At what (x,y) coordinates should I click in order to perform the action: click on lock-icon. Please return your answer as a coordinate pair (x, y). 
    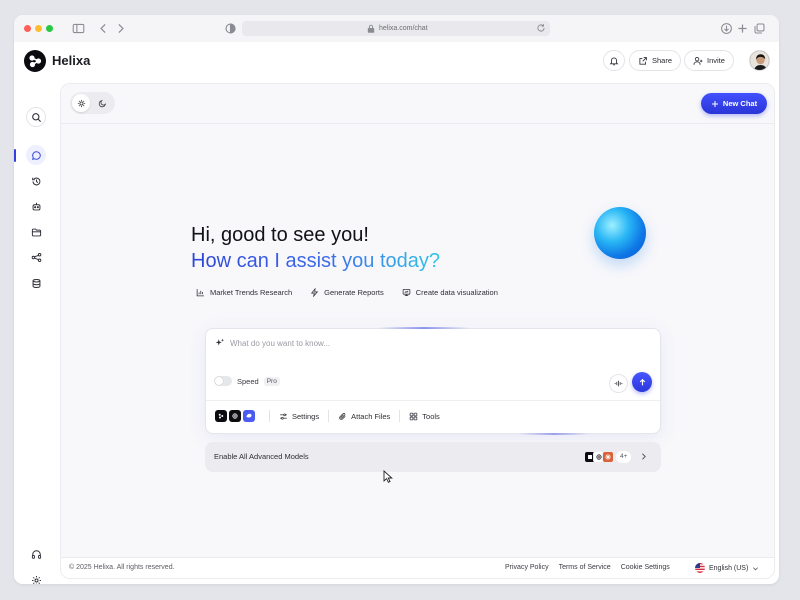
    Looking at the image, I should click on (371, 28).